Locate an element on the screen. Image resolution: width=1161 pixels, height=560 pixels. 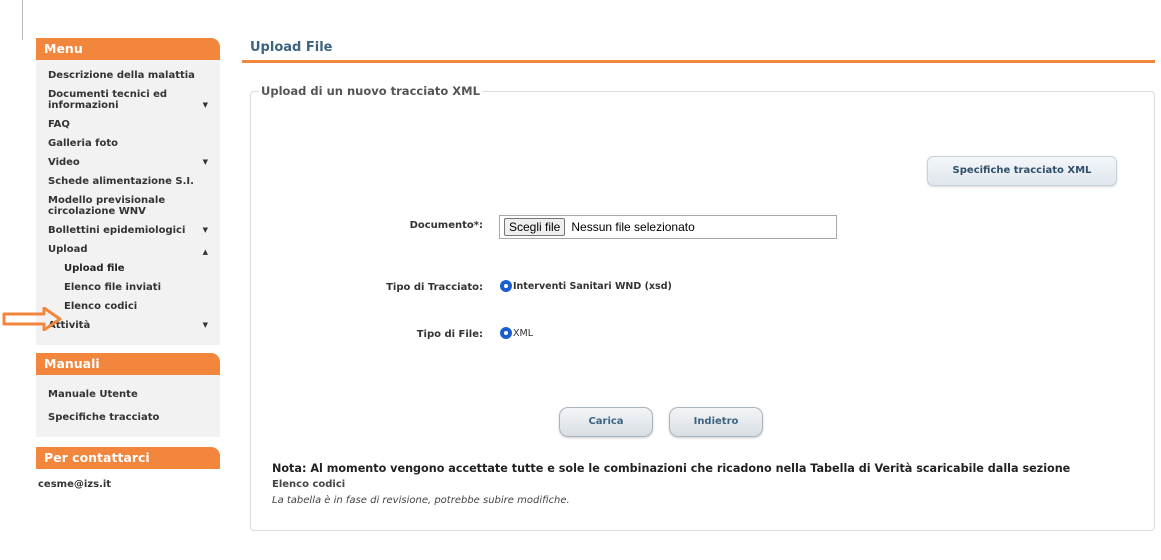
manuali-header: Manuali is located at coordinates (128, 364).